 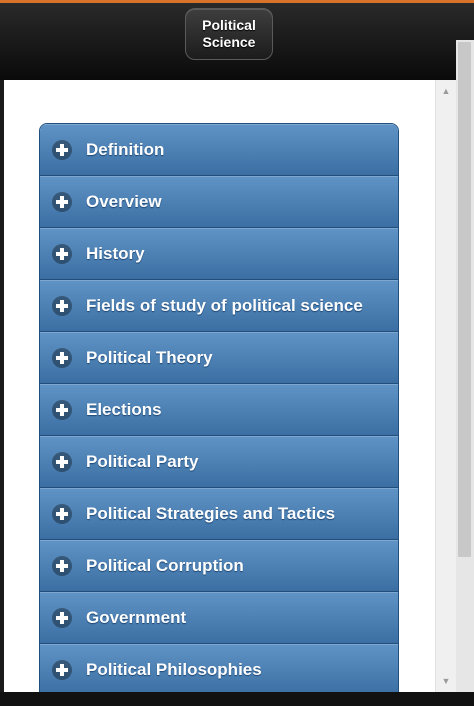 What do you see at coordinates (446, 91) in the screenshot?
I see `scroll-up-arrow-icon: ▲` at bounding box center [446, 91].